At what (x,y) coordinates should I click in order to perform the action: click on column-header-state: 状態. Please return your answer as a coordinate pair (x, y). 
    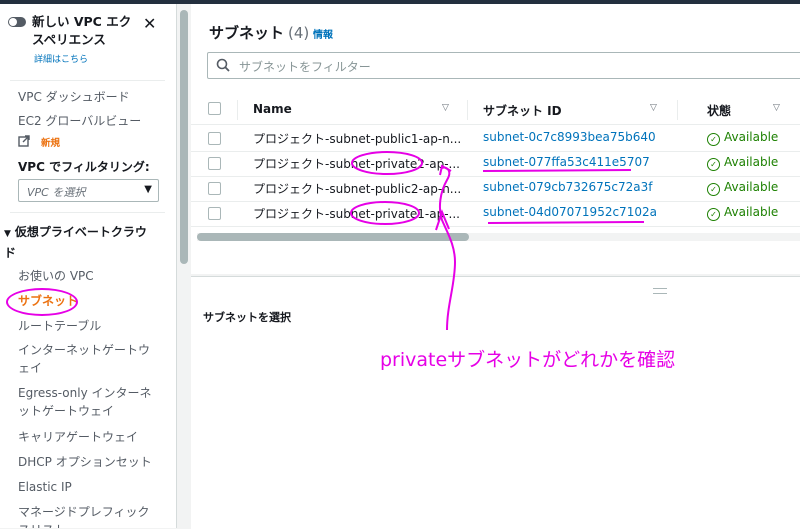
    Looking at the image, I should click on (719, 110).